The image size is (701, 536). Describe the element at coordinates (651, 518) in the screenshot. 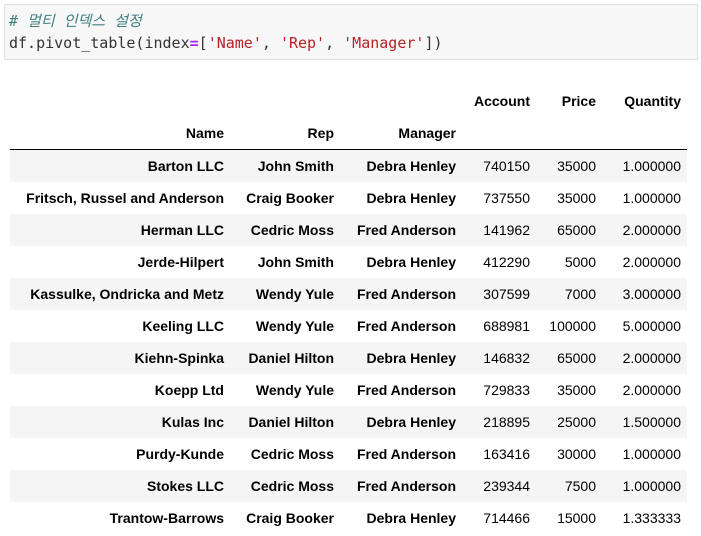

I see `cell-quantity: 1.333333` at that location.